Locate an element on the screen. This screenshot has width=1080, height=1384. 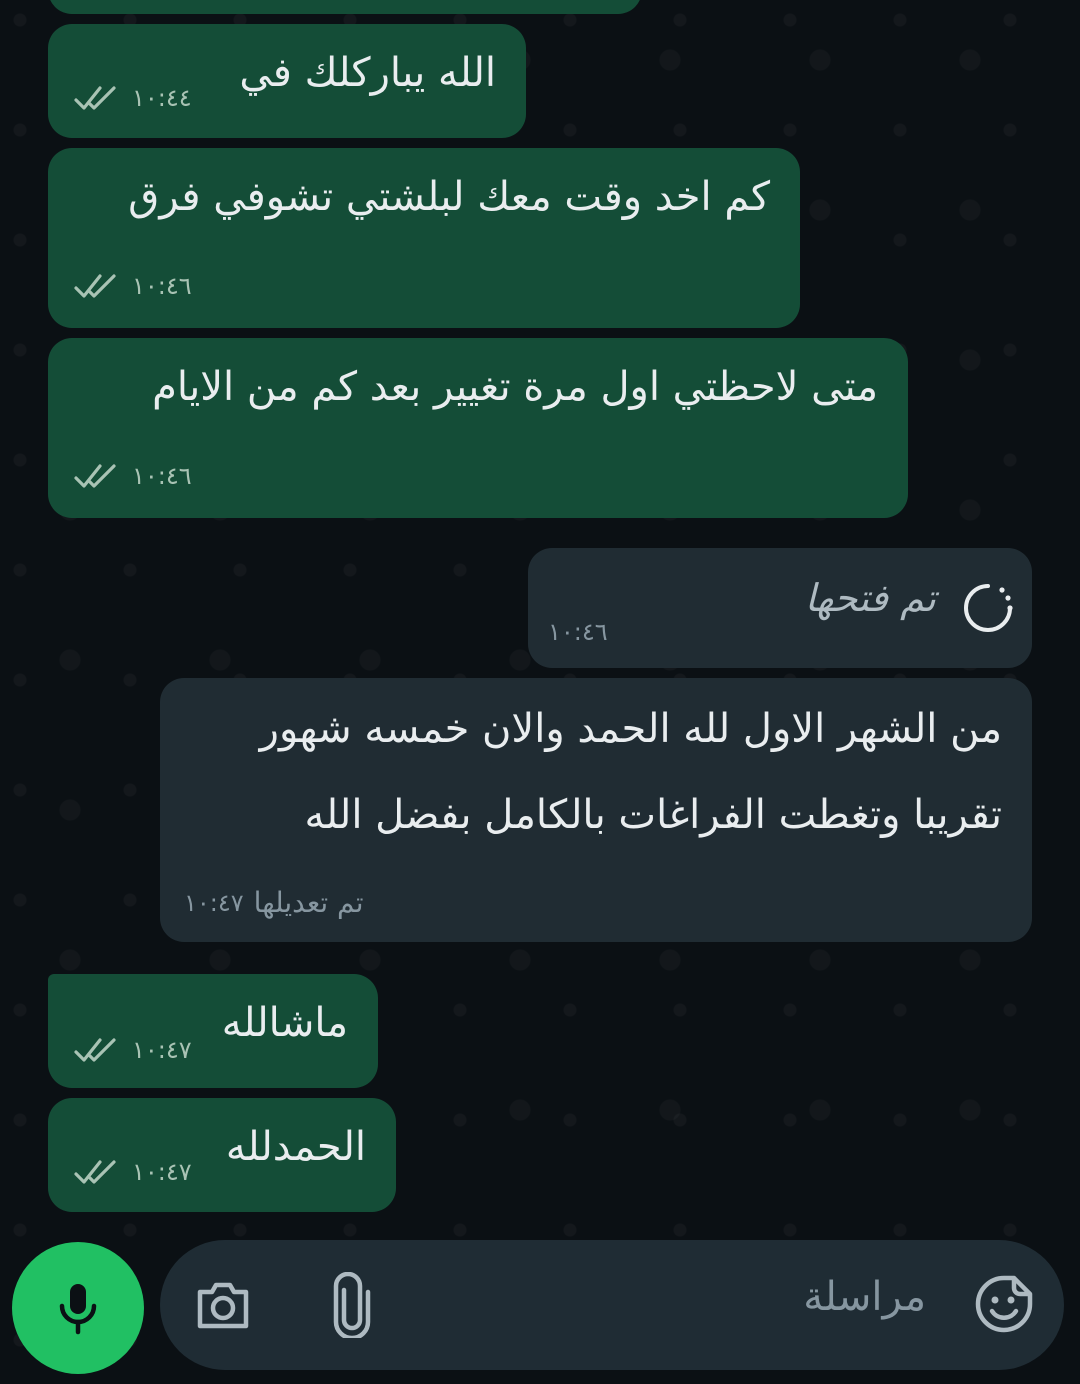
message-composer: مراسلة is located at coordinates (612, 1305).